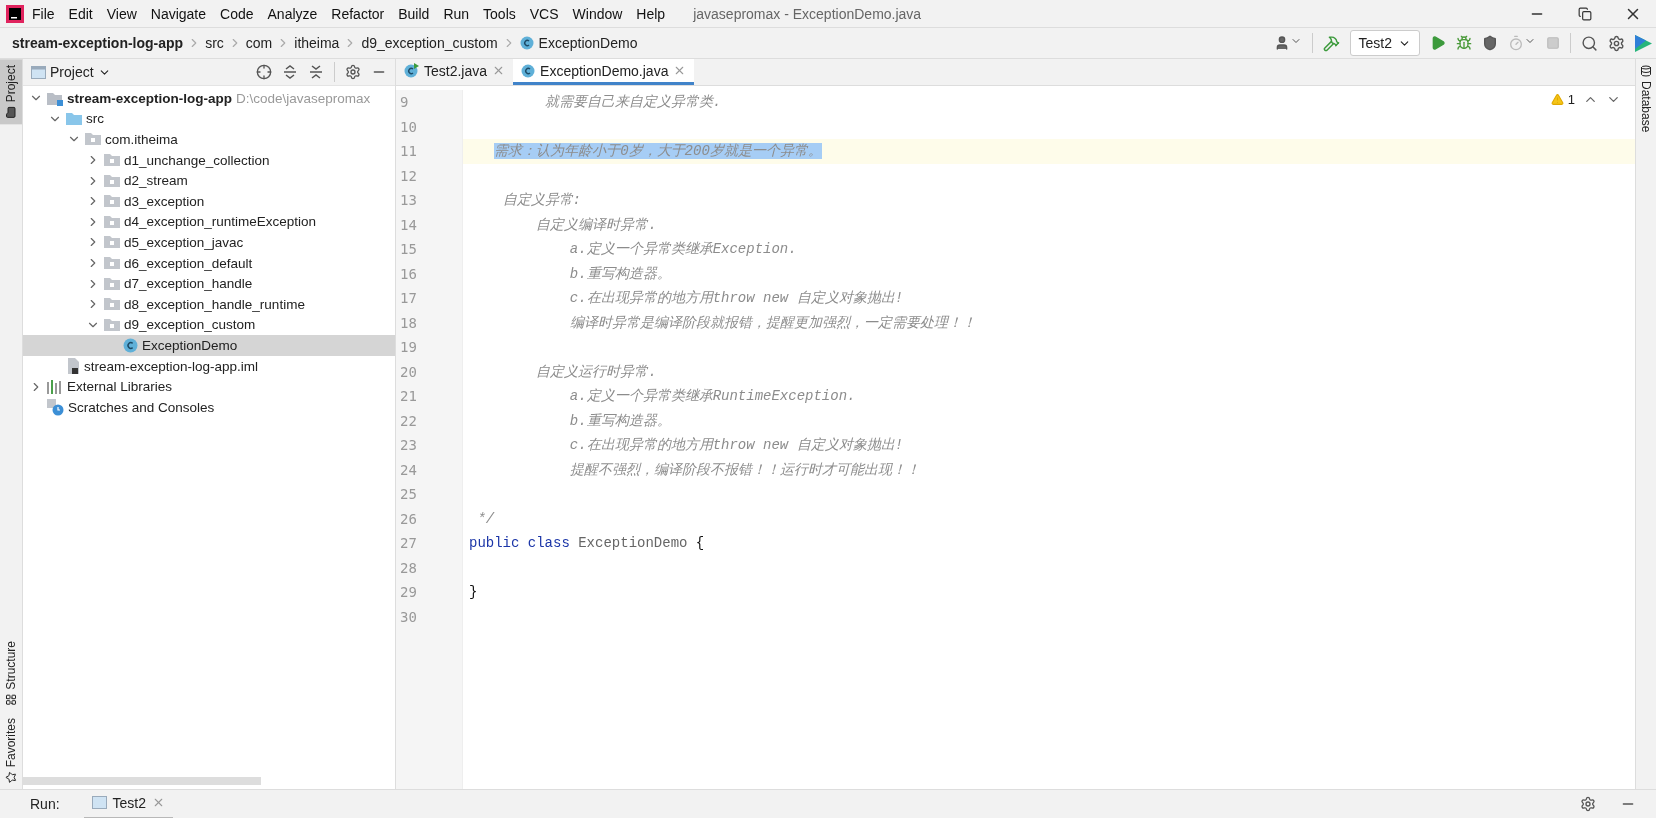 This screenshot has width=1656, height=818. I want to click on breadcrumb-item: itheima, so click(317, 43).